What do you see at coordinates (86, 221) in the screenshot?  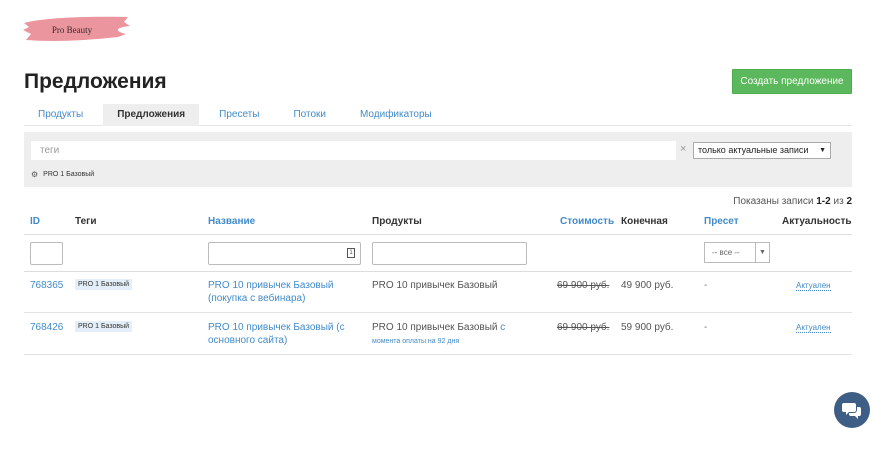 I see `column-header-tags: Теги` at bounding box center [86, 221].